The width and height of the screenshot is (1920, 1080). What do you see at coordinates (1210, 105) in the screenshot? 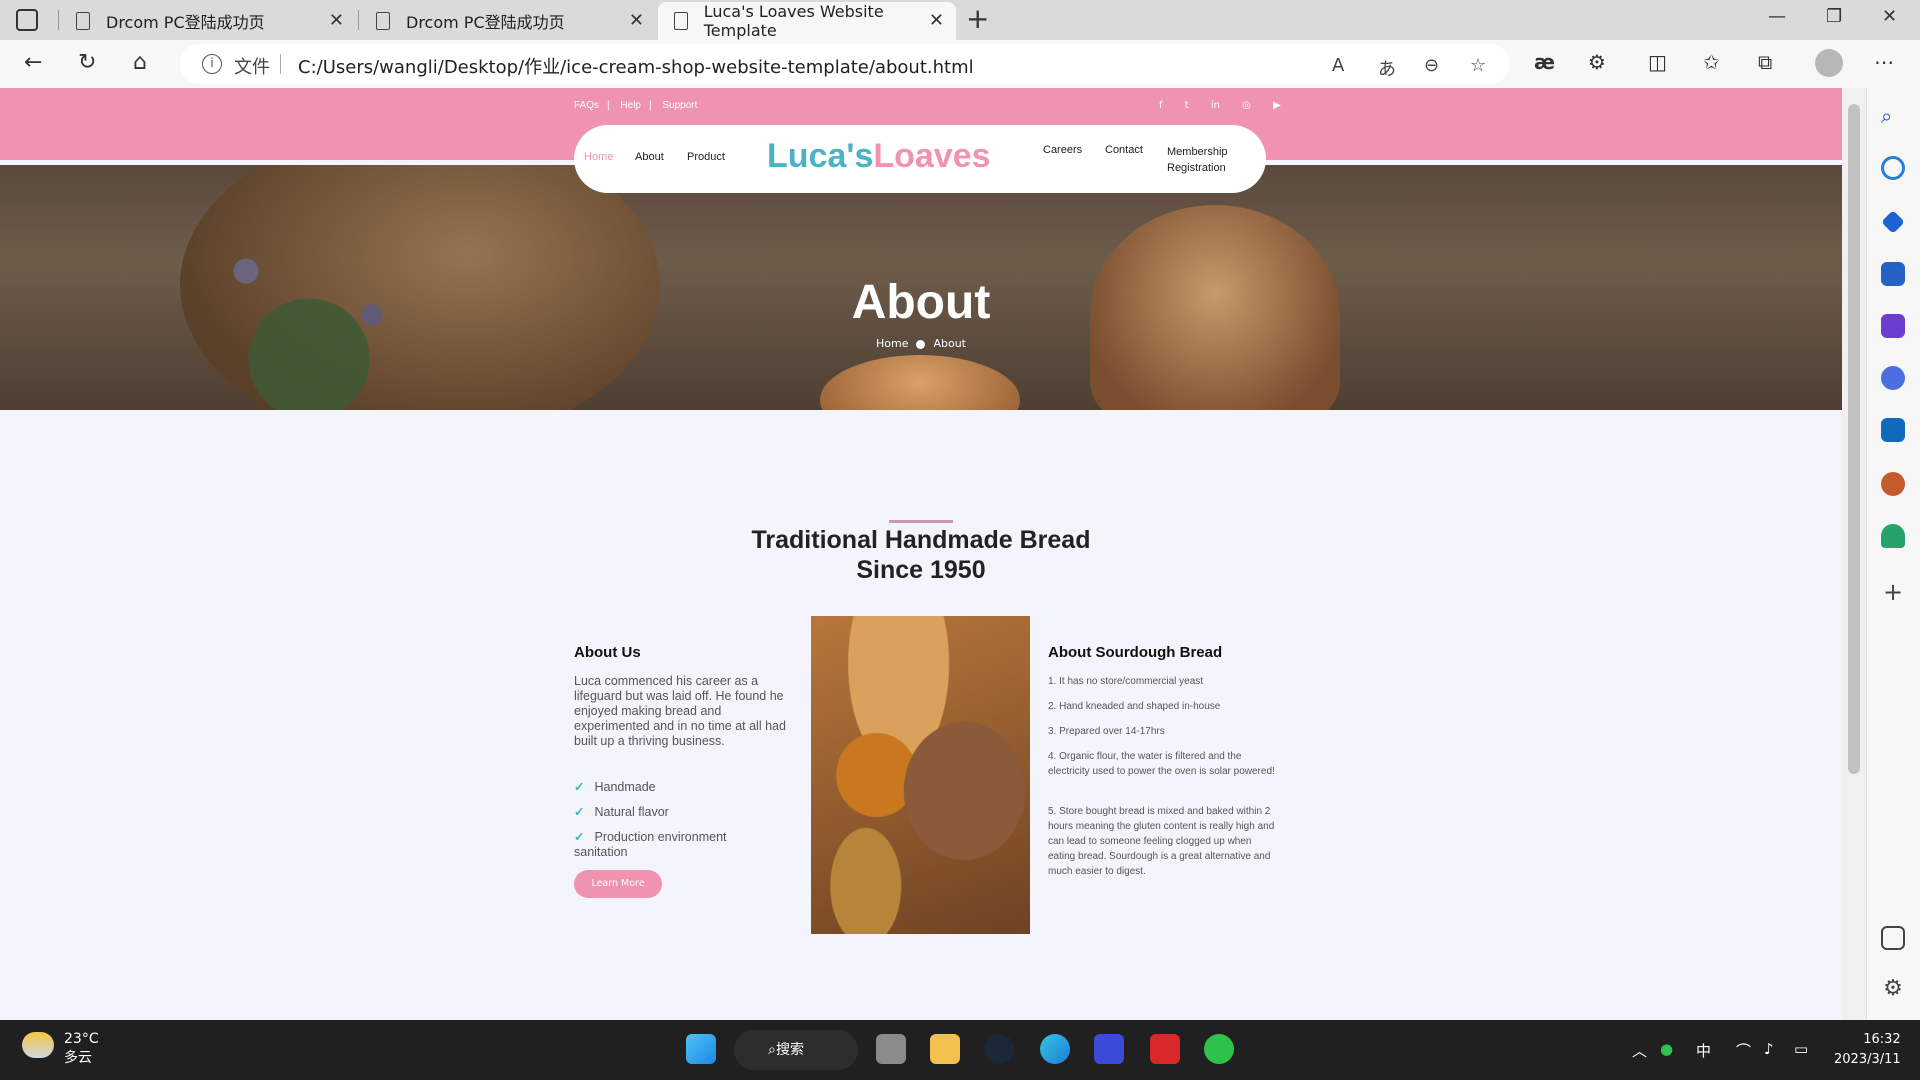
I see `social-links: f t in ◎ ▶` at bounding box center [1210, 105].